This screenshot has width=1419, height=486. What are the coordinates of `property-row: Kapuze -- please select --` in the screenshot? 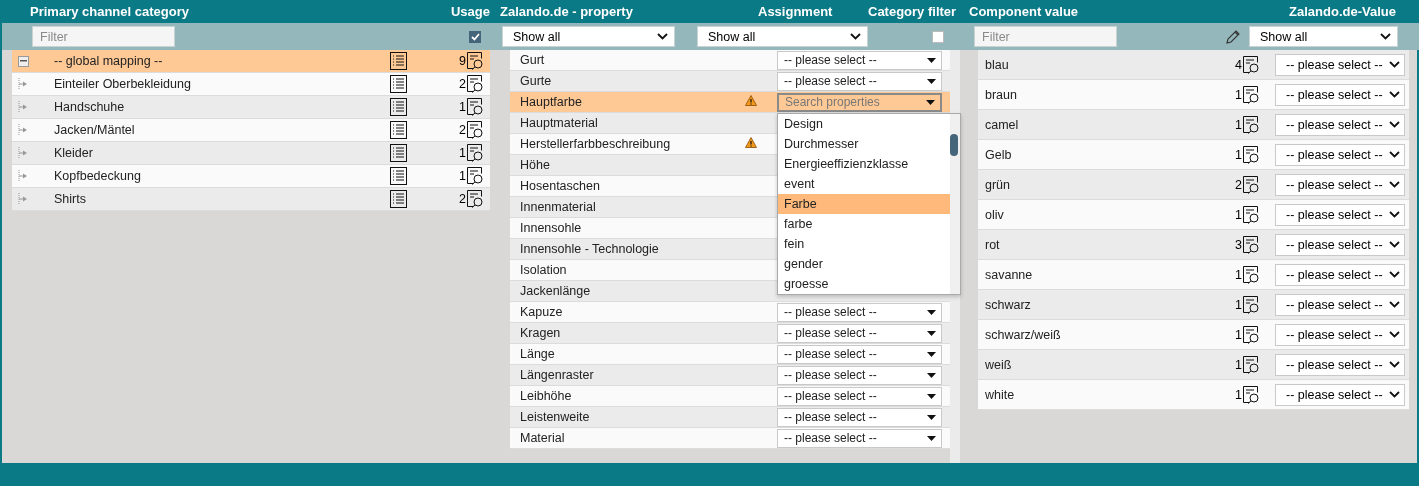 It's located at (730, 312).